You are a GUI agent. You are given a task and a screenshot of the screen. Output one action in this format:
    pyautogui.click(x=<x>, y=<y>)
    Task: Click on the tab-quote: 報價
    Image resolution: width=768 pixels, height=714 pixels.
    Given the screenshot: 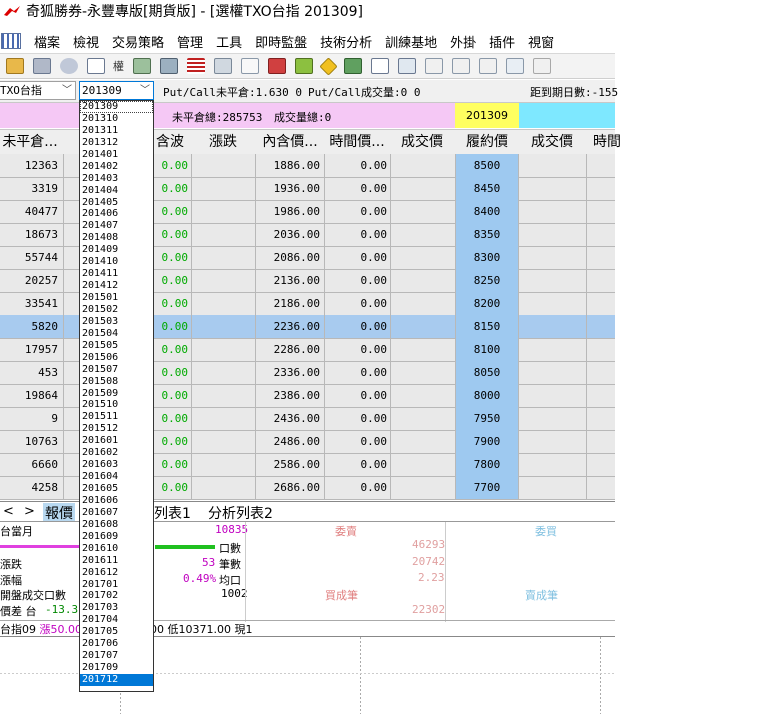 What is the action you would take?
    pyautogui.click(x=59, y=513)
    